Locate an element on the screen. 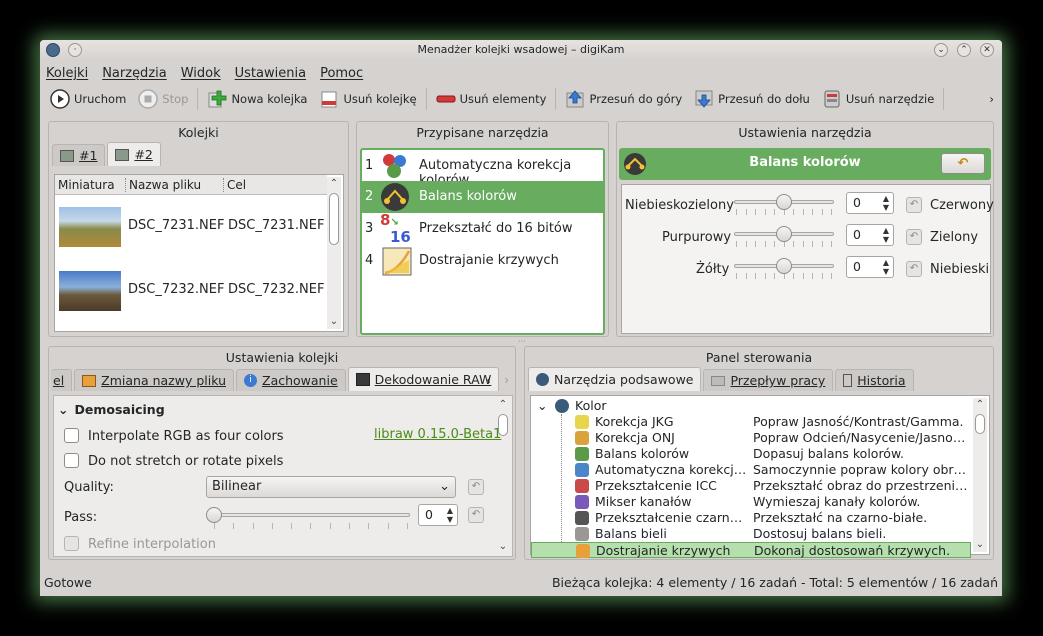  quality-select: Bilinear ⌄ is located at coordinates (331, 487).